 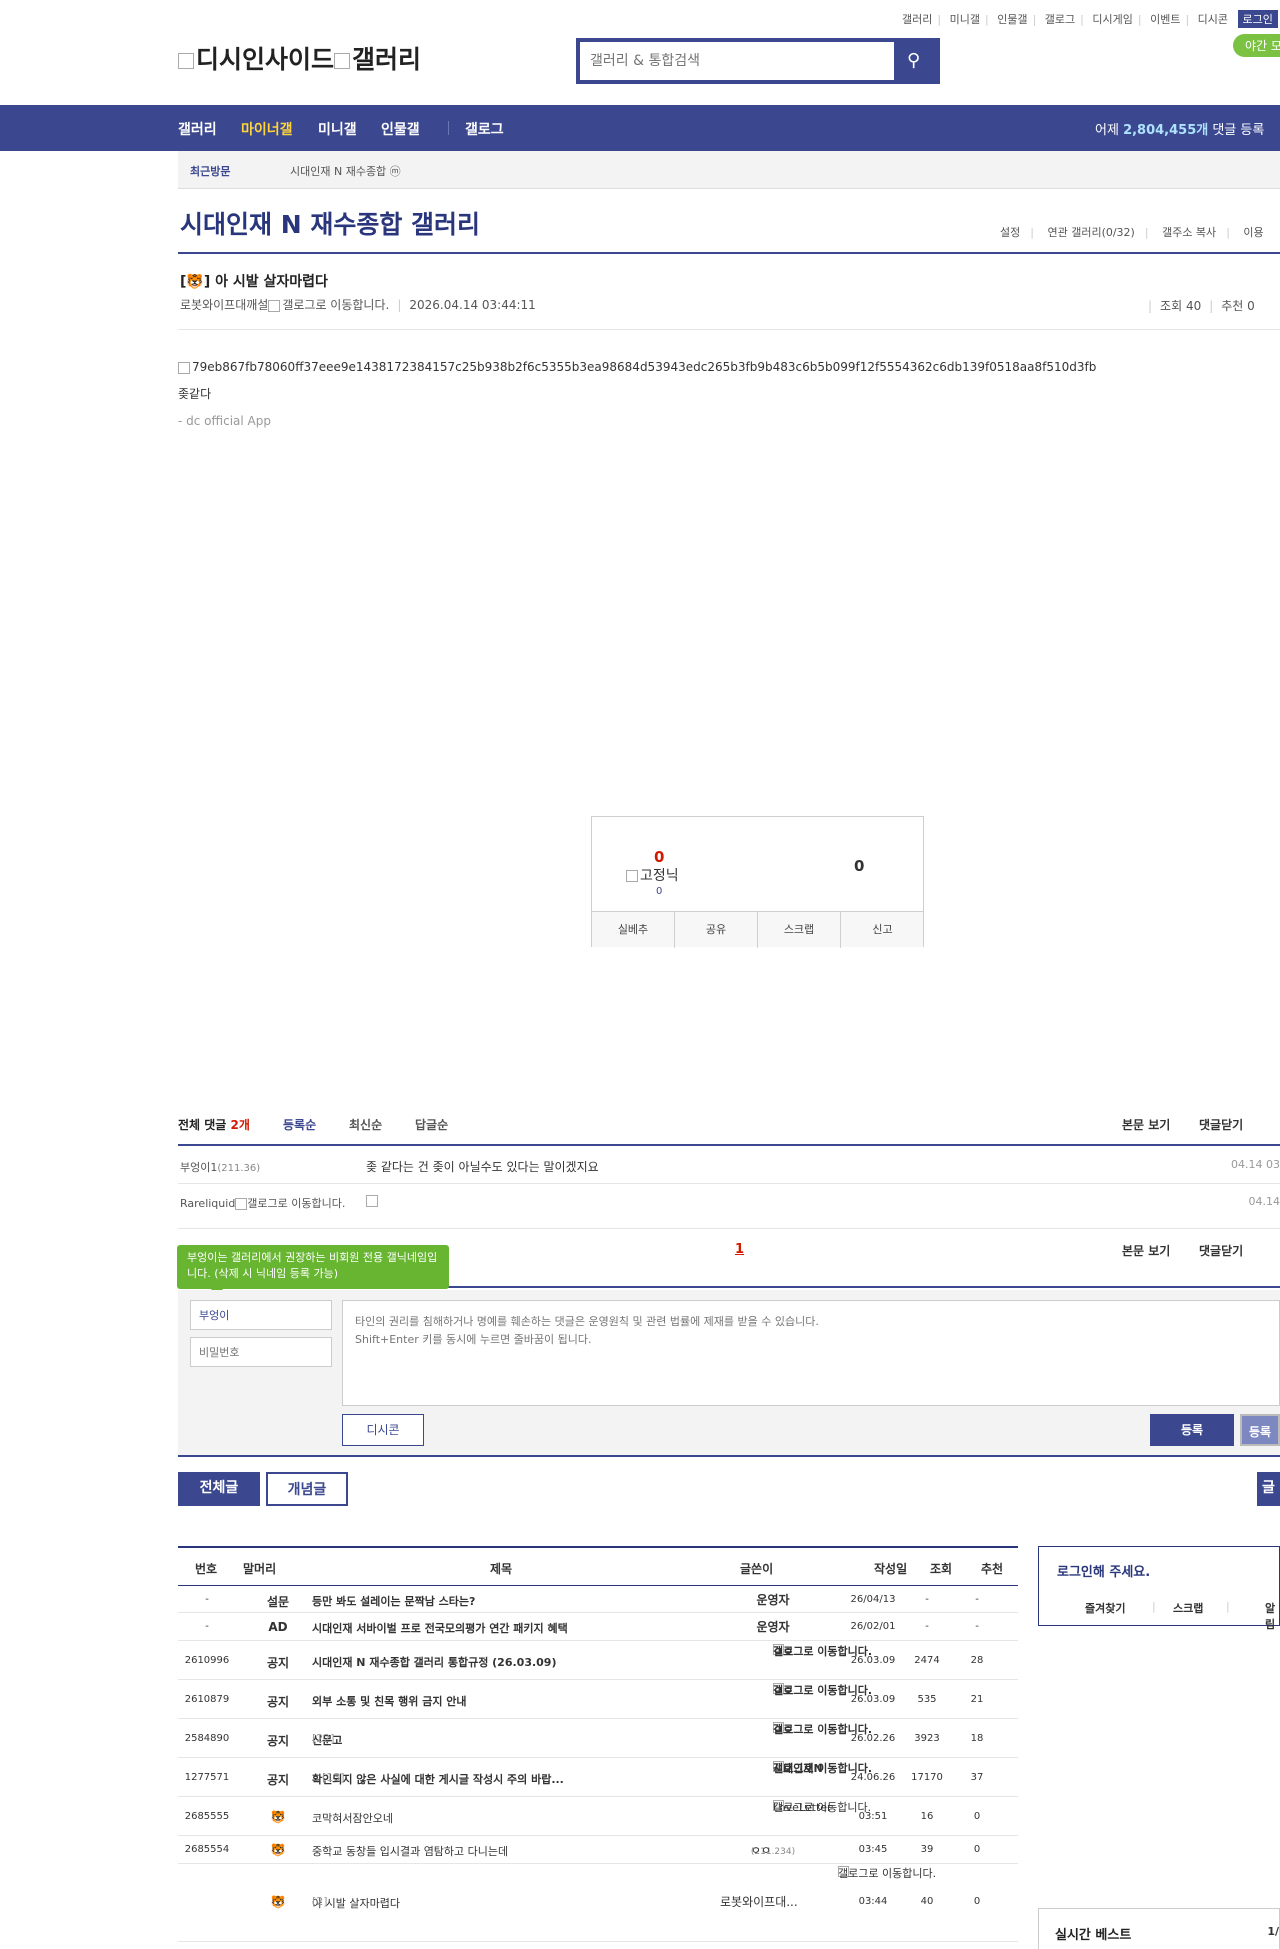 I want to click on row-number: 2685554, so click(x=207, y=1849).